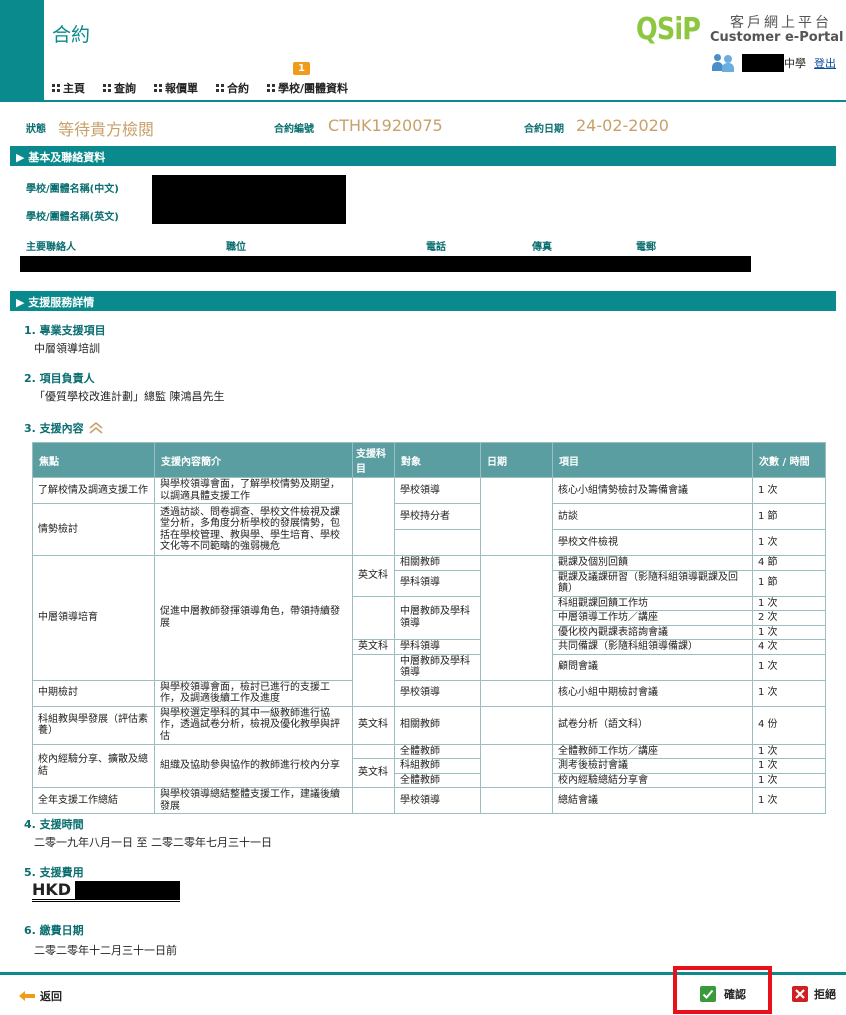 The image size is (846, 1015). Describe the element at coordinates (51, 996) in the screenshot. I see `back-label: 返回` at that location.